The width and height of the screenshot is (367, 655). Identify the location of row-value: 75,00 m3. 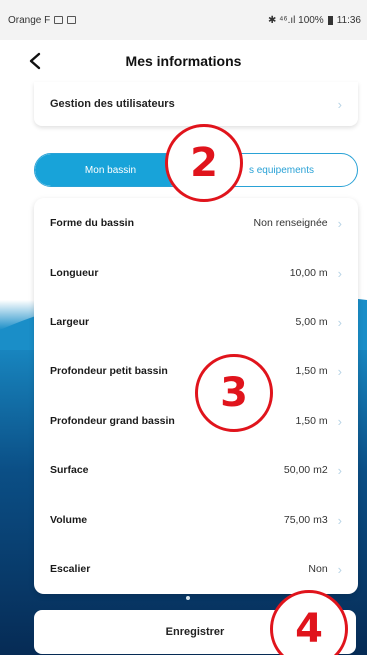
(305, 520).